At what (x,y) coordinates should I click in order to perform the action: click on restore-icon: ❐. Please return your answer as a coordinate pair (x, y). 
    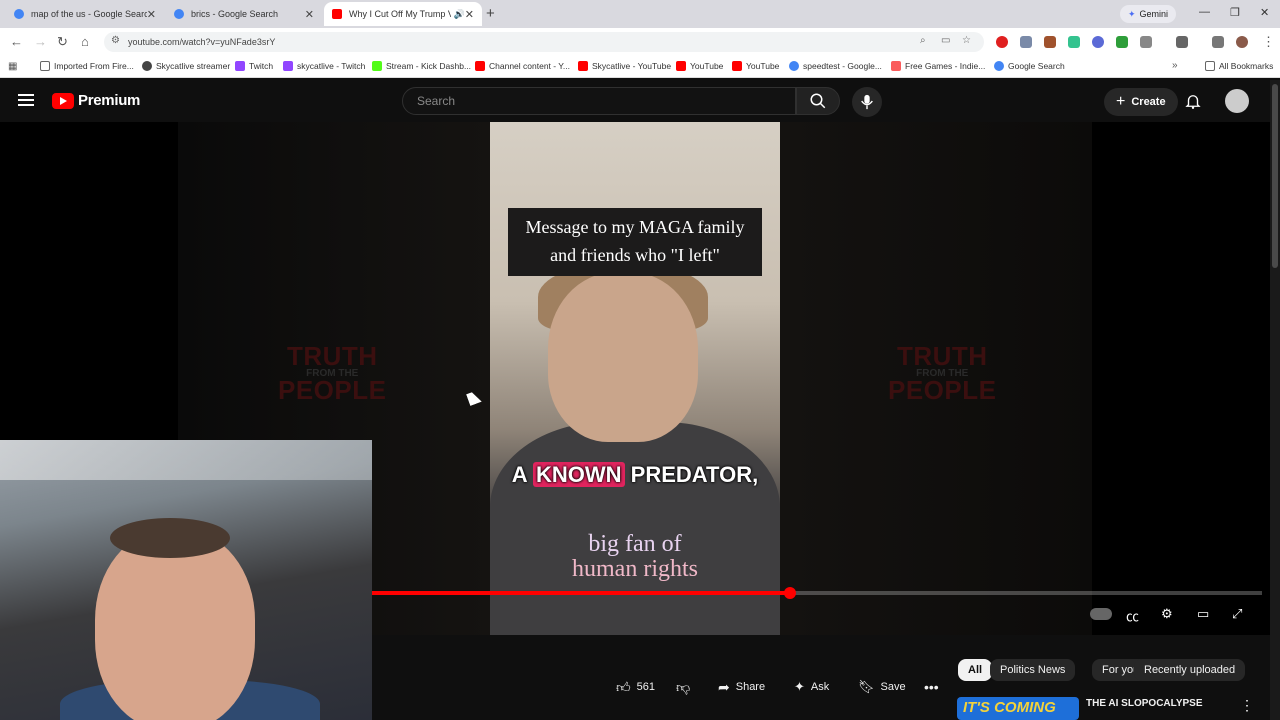
    Looking at the image, I should click on (1235, 12).